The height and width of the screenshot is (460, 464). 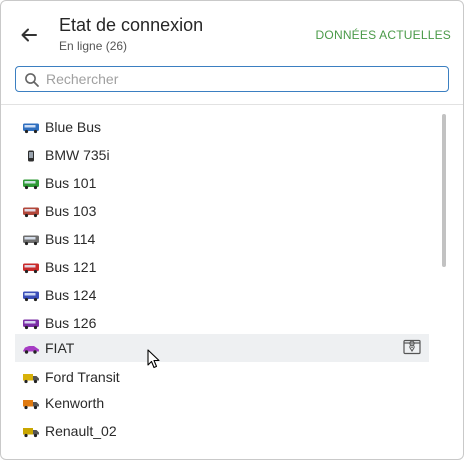 I want to click on unit-name: FIAT, so click(x=60, y=348).